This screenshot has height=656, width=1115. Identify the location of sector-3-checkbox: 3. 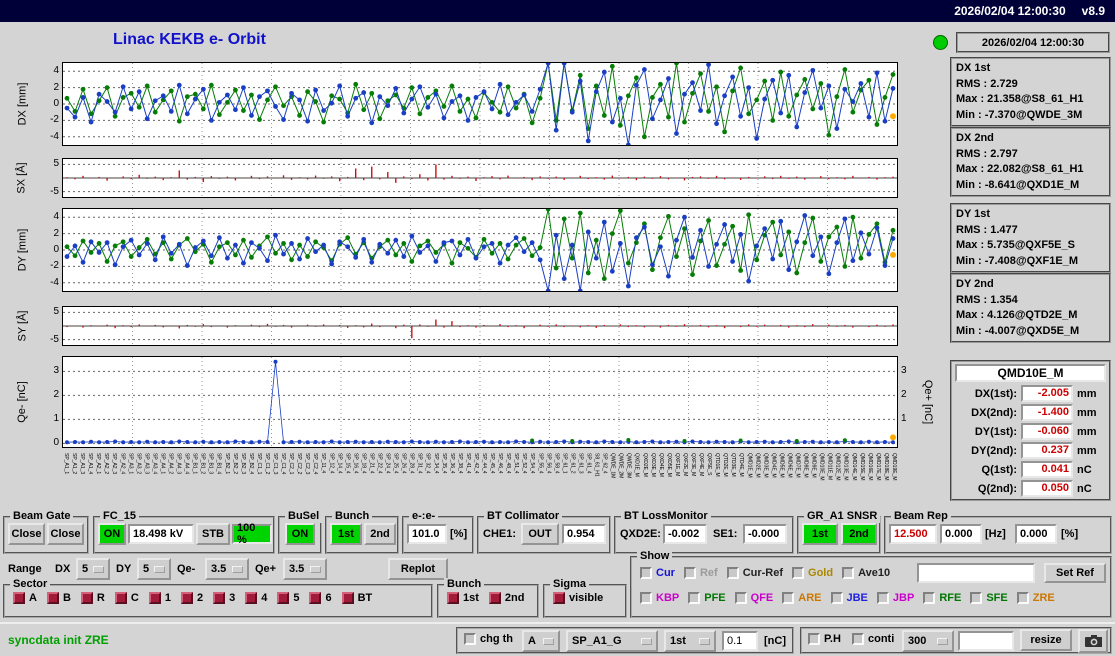
(224, 598).